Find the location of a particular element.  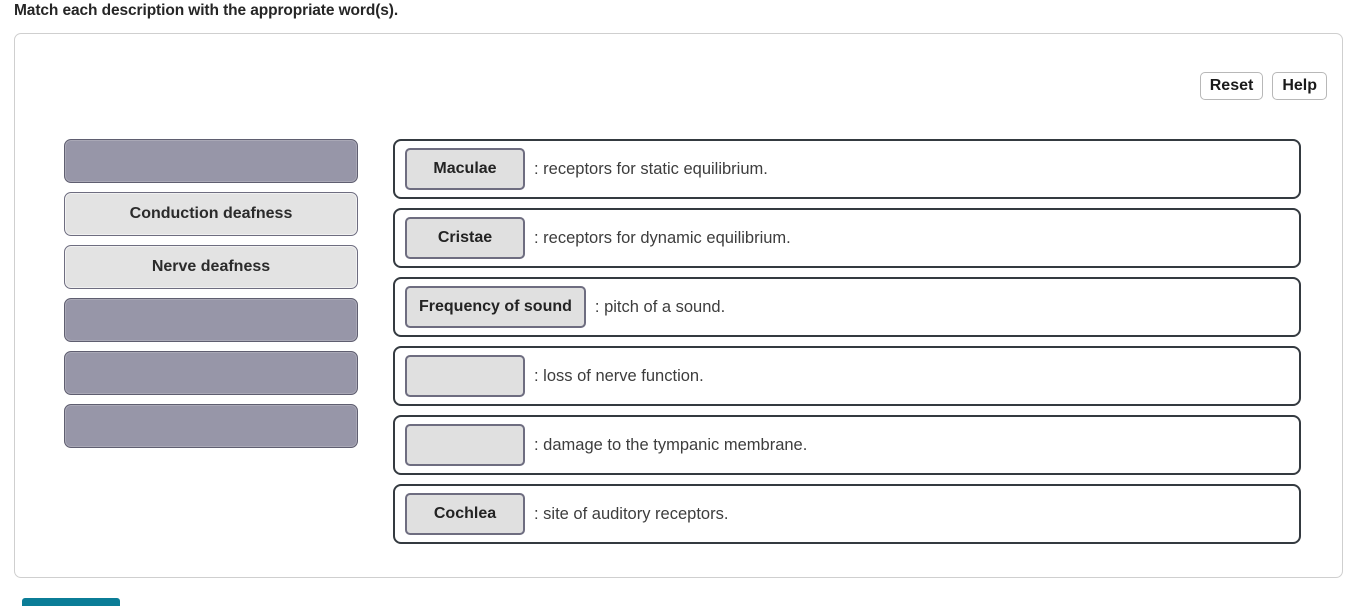

description-text: : receptors for static equilibrium. is located at coordinates (651, 168).